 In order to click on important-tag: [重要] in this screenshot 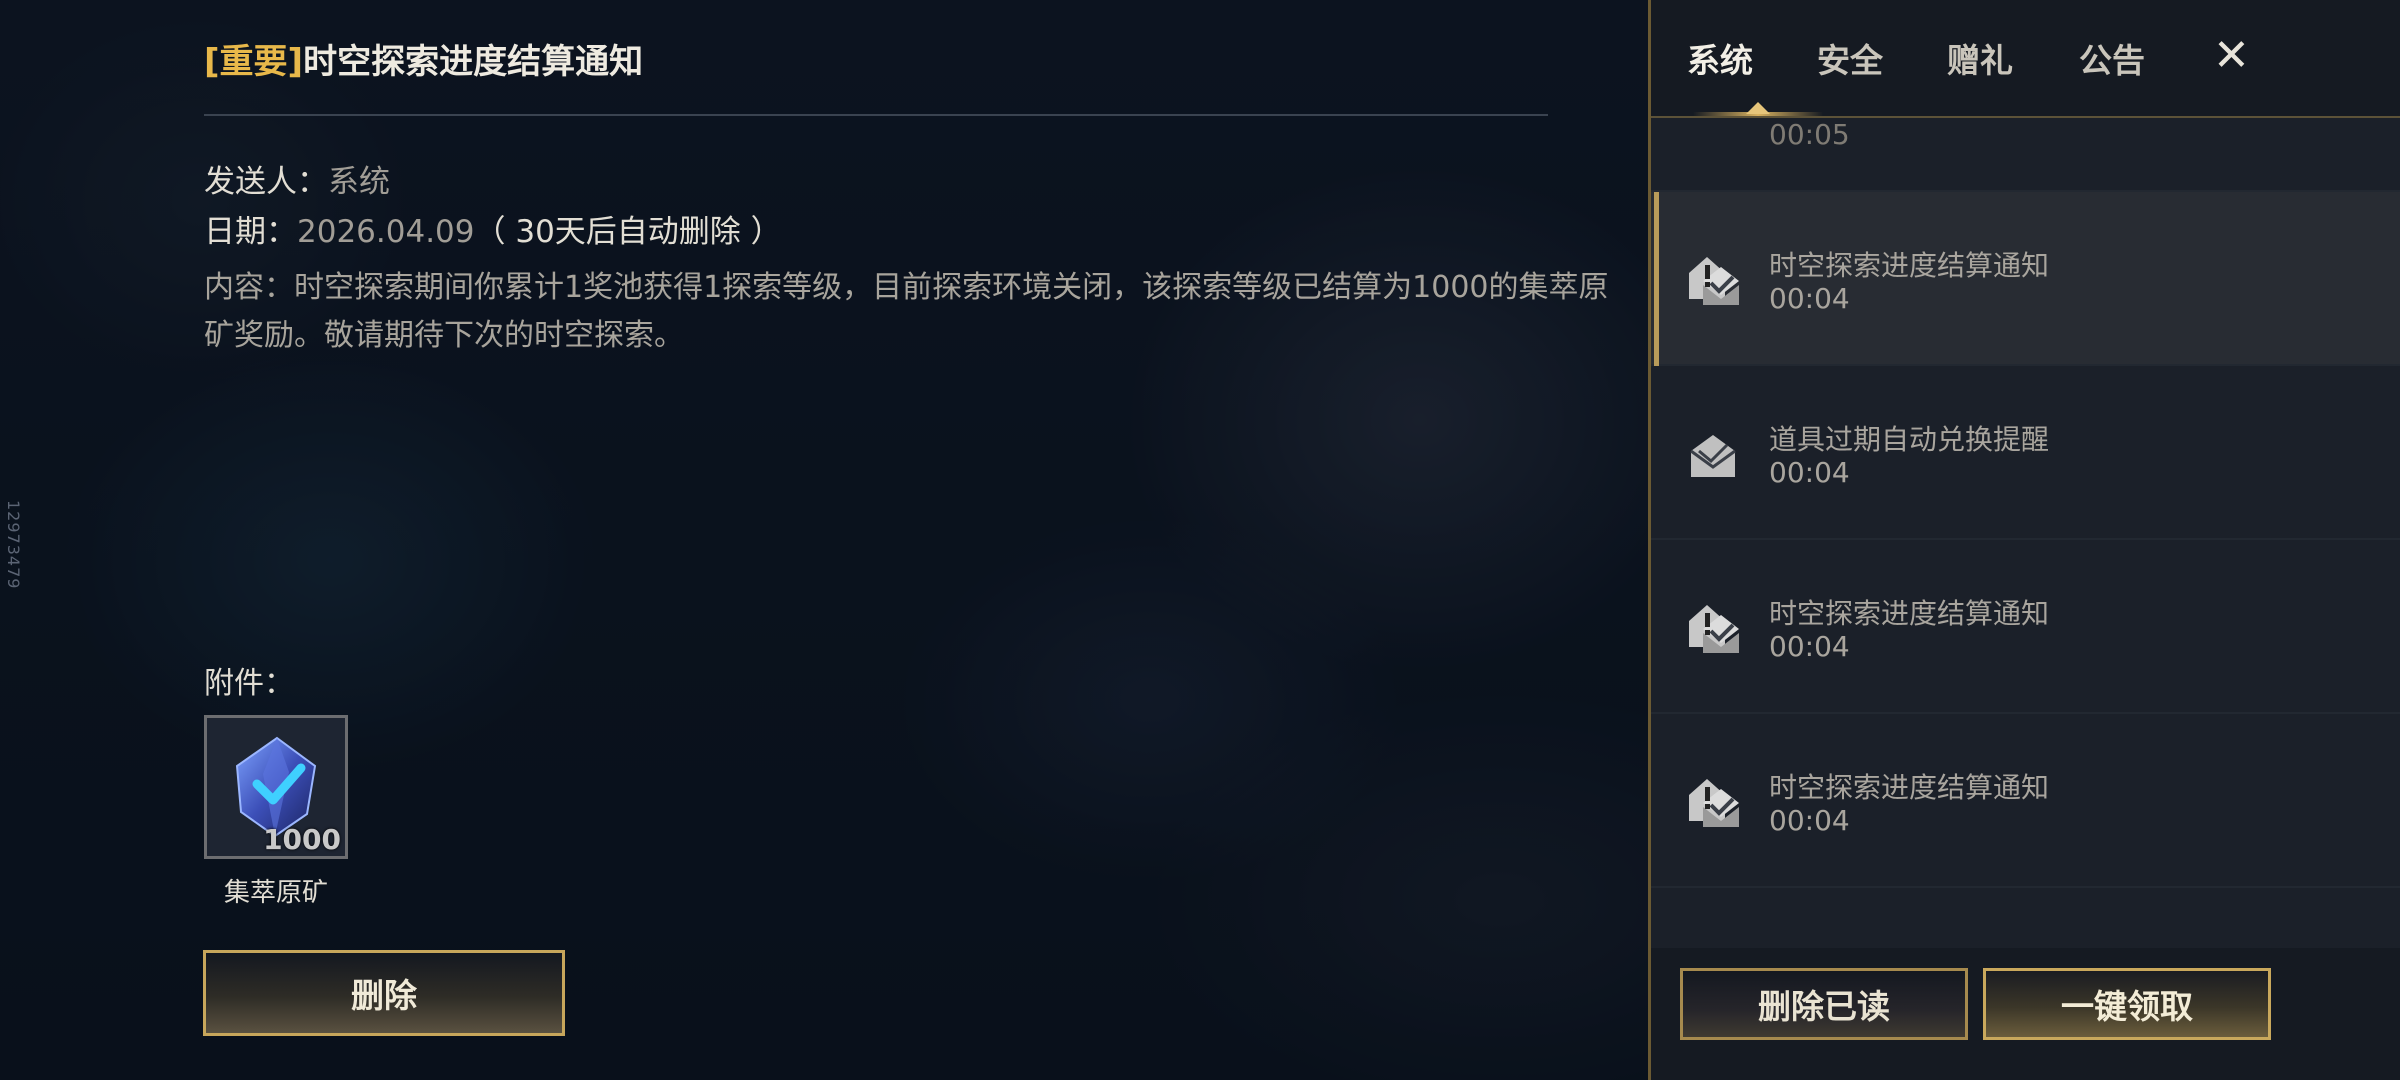, I will do `click(254, 62)`.